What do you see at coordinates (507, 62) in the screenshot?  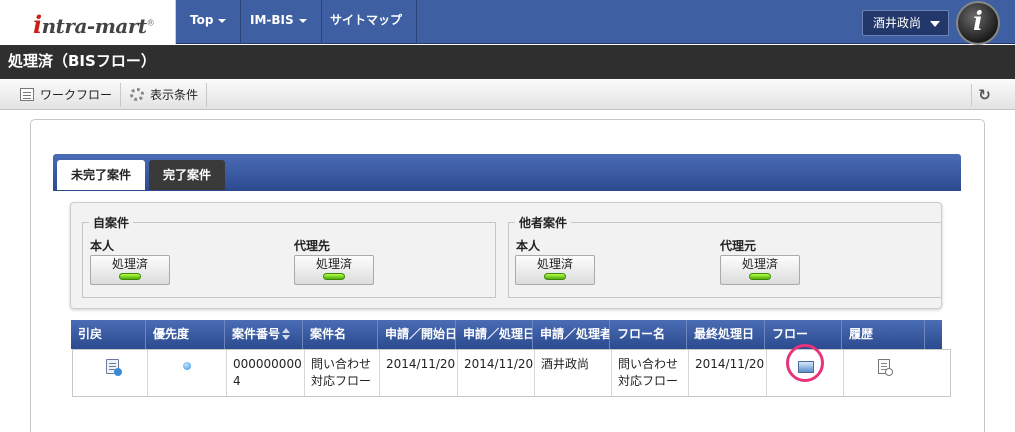 I see `page-title: 処理済（BISフロー）` at bounding box center [507, 62].